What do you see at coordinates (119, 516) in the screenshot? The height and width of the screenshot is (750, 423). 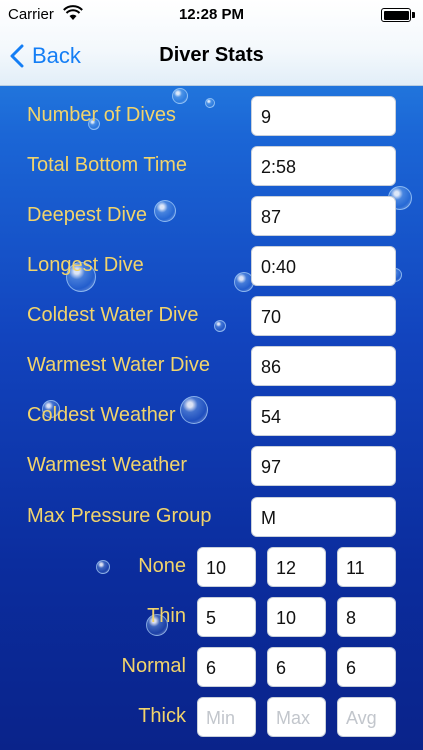 I see `stat-label: Max Pressure Group` at bounding box center [119, 516].